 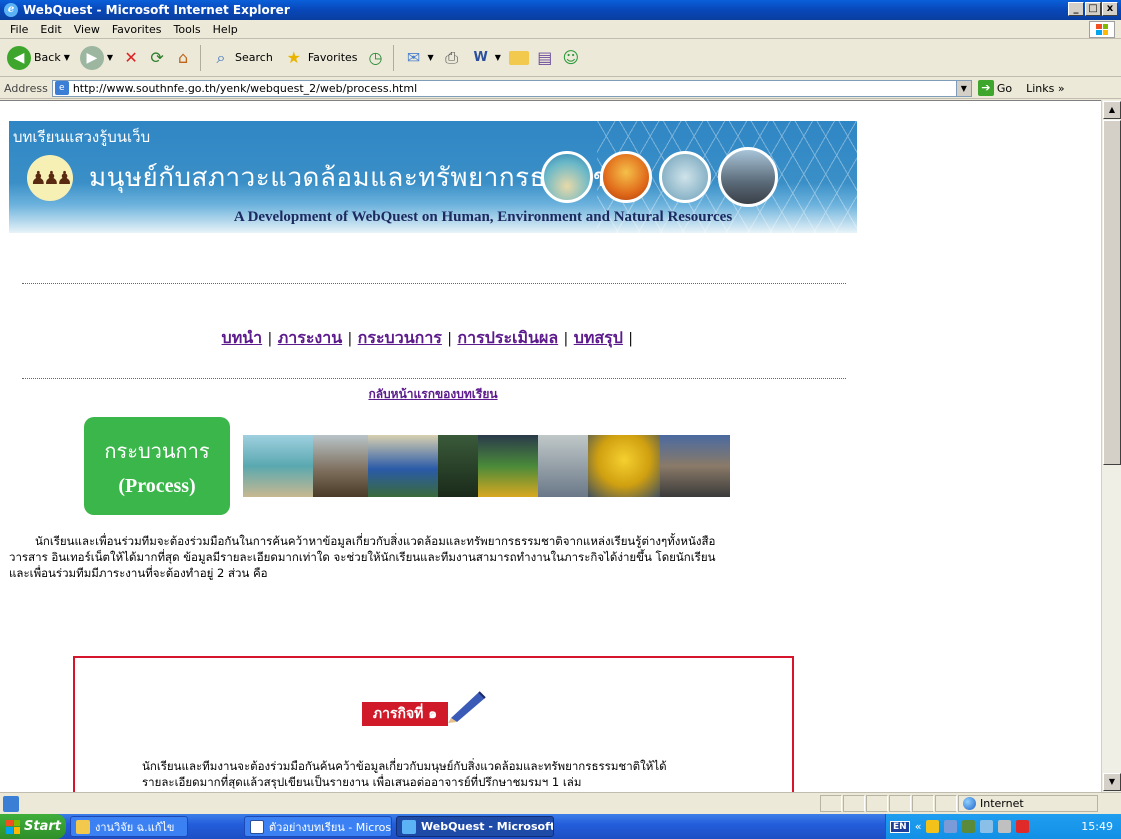 I want to click on folder-button, so click(x=519, y=58).